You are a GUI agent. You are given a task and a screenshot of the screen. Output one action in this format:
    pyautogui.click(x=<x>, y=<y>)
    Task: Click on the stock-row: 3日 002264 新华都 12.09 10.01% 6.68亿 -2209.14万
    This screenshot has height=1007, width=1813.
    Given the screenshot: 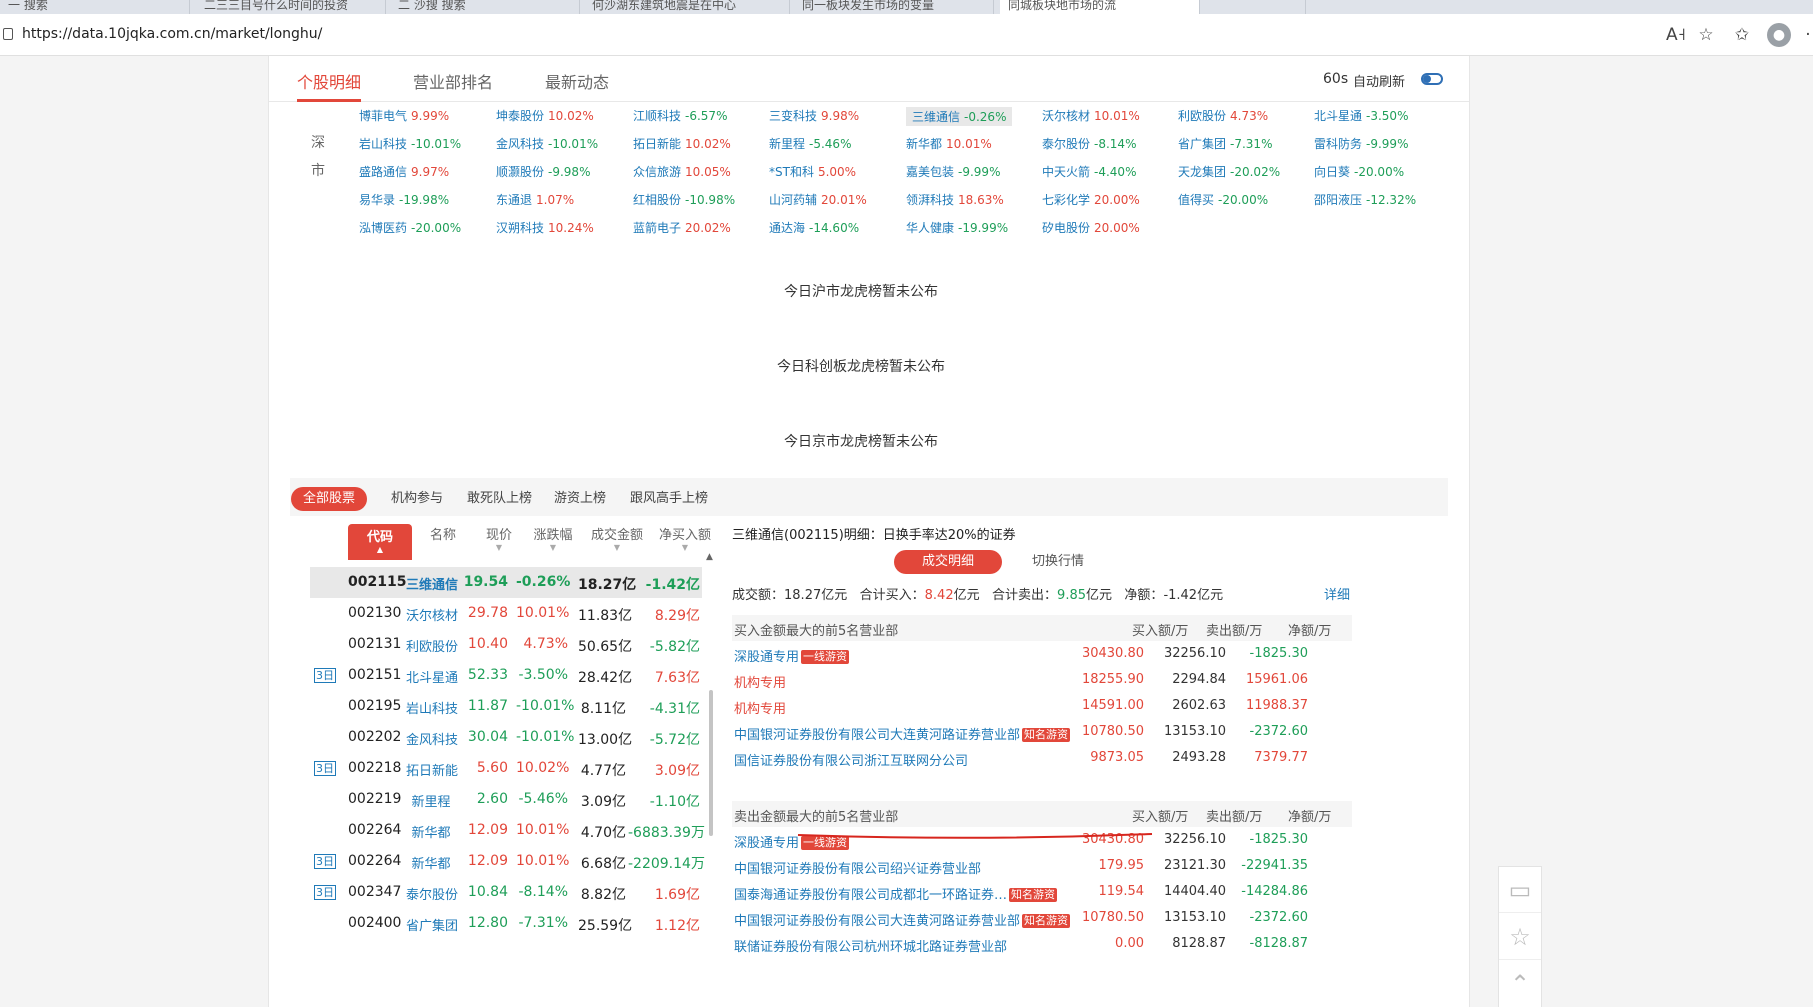 What is the action you would take?
    pyautogui.click(x=507, y=861)
    